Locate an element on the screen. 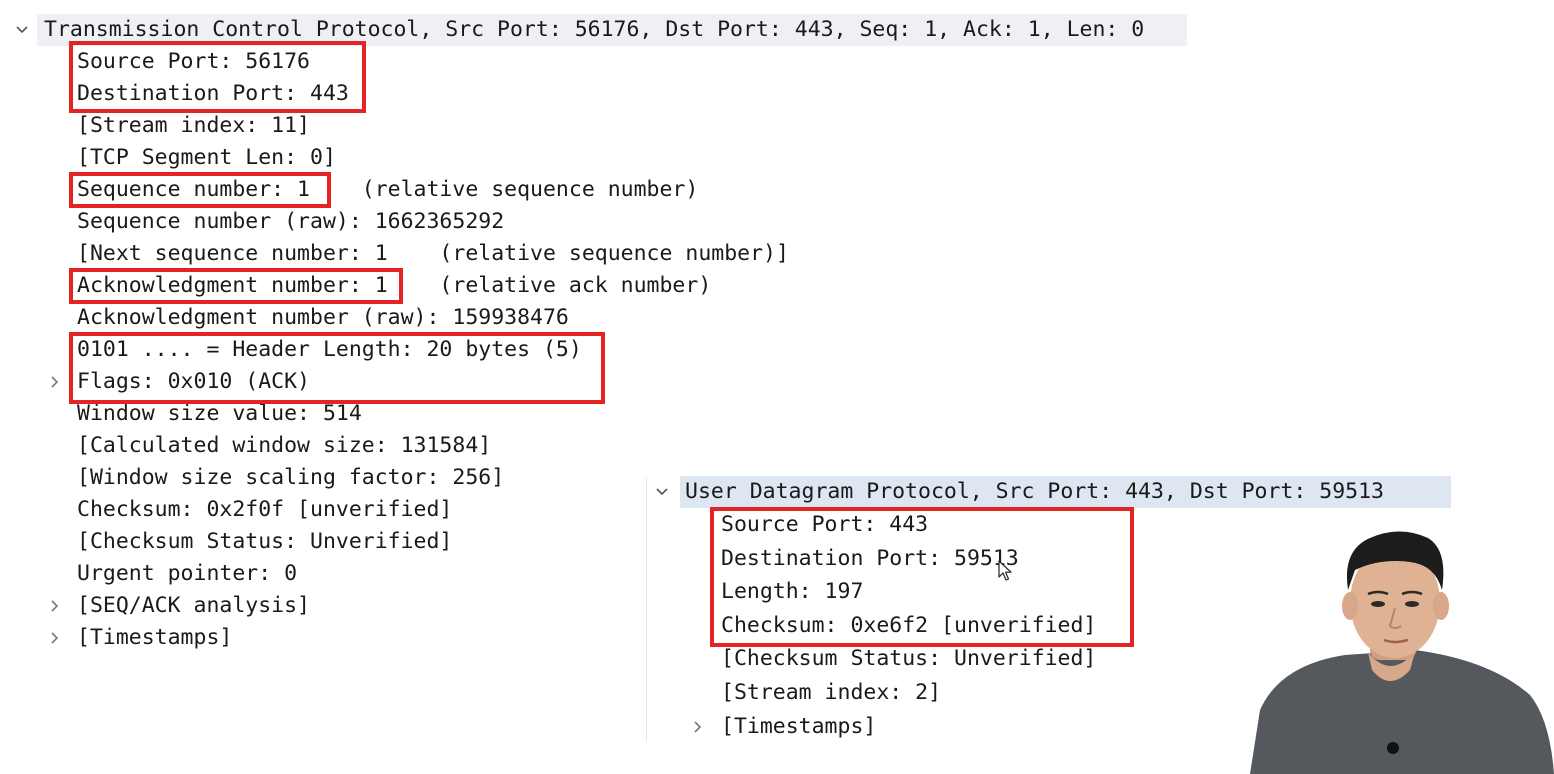 The width and height of the screenshot is (1554, 774). udp-field-source-port: Source Port: 443 is located at coordinates (824, 525).